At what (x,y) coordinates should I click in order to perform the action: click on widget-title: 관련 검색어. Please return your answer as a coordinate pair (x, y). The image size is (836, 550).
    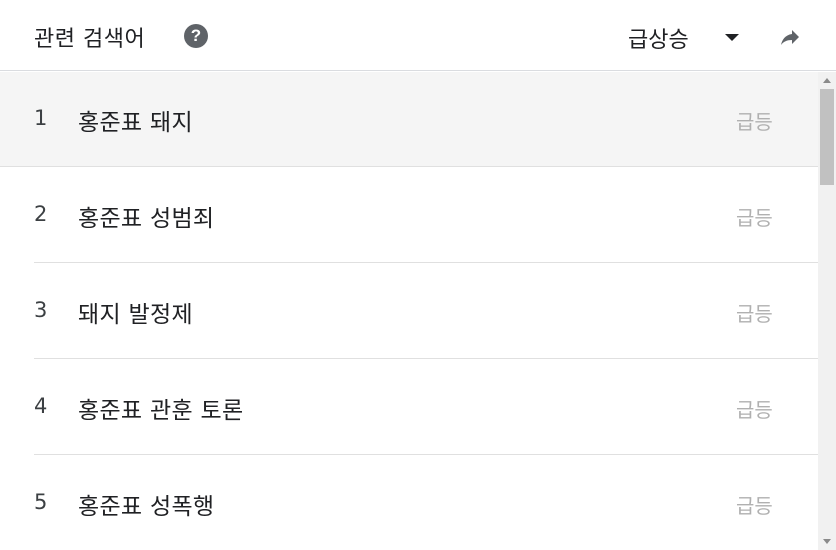
    Looking at the image, I should click on (90, 39).